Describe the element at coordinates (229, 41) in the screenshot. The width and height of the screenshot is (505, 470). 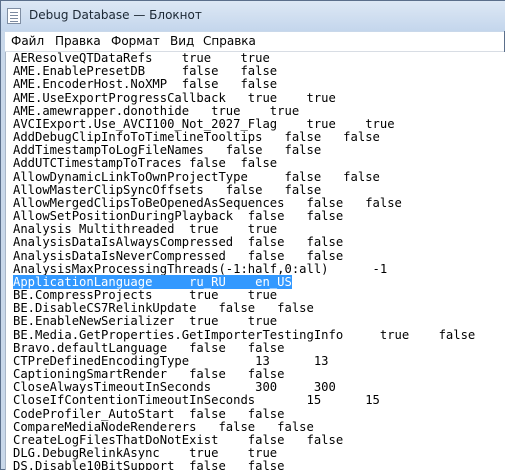
I see `menu-help: Справка` at that location.